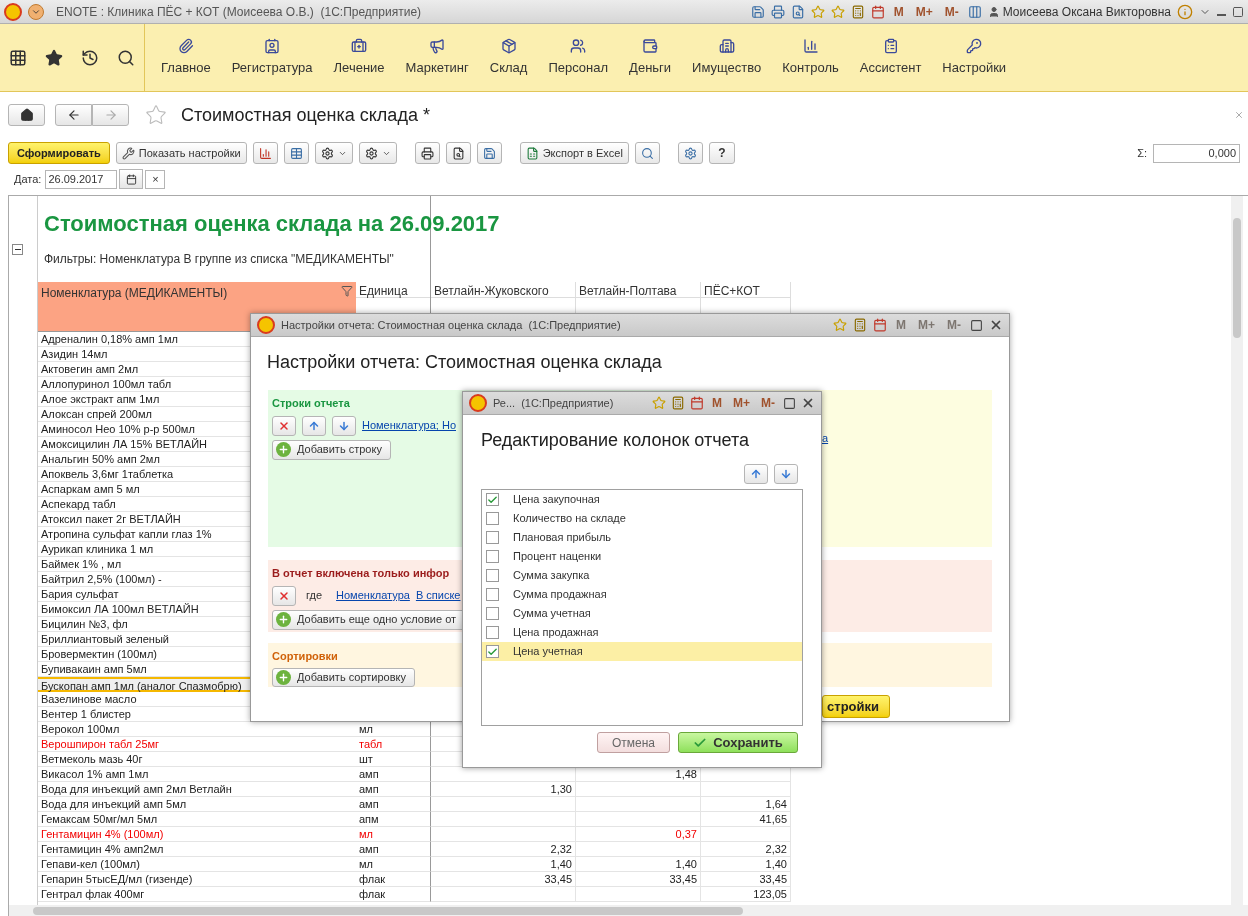 This screenshot has width=1248, height=916. What do you see at coordinates (36, 11) in the screenshot?
I see `menu-dropdown-icon` at bounding box center [36, 11].